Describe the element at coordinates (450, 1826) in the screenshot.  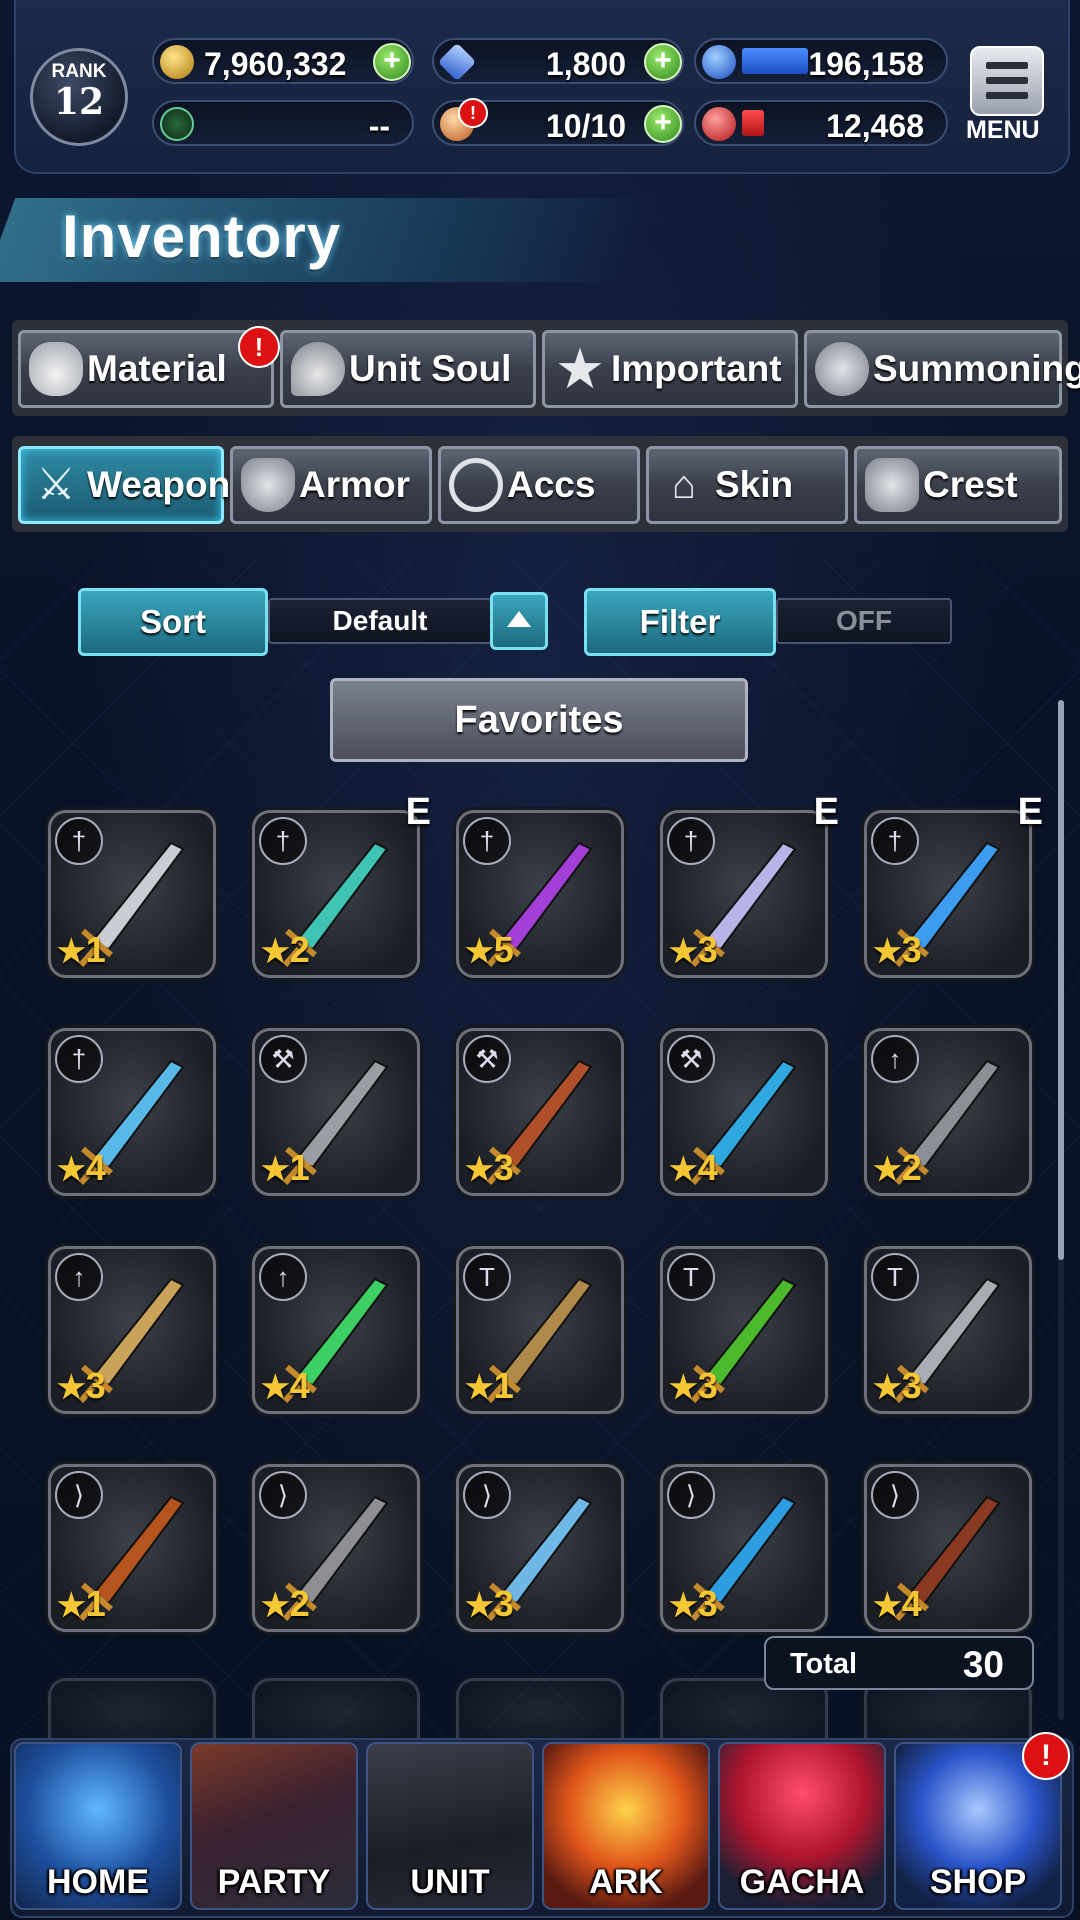
I see `nav-unit: UNIT` at that location.